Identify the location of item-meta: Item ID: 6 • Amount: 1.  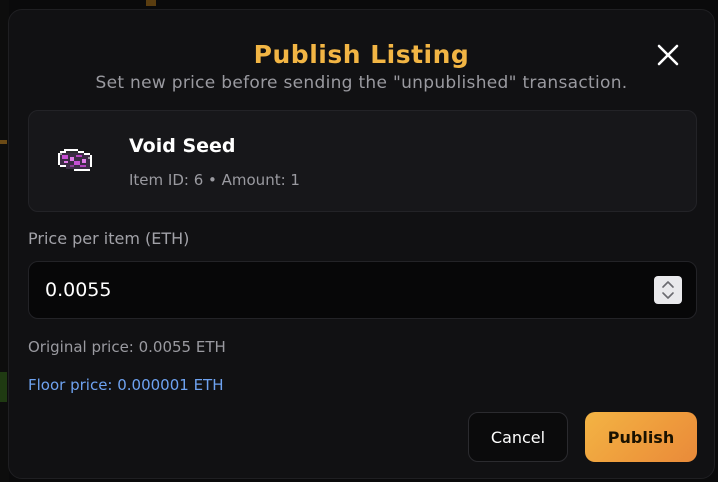
(214, 180).